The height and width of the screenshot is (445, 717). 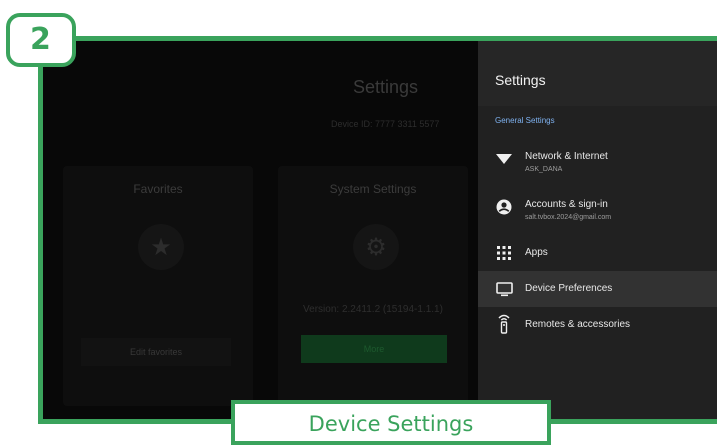 I want to click on favorites-card: Favorites ★ Edit favorites, so click(x=158, y=286).